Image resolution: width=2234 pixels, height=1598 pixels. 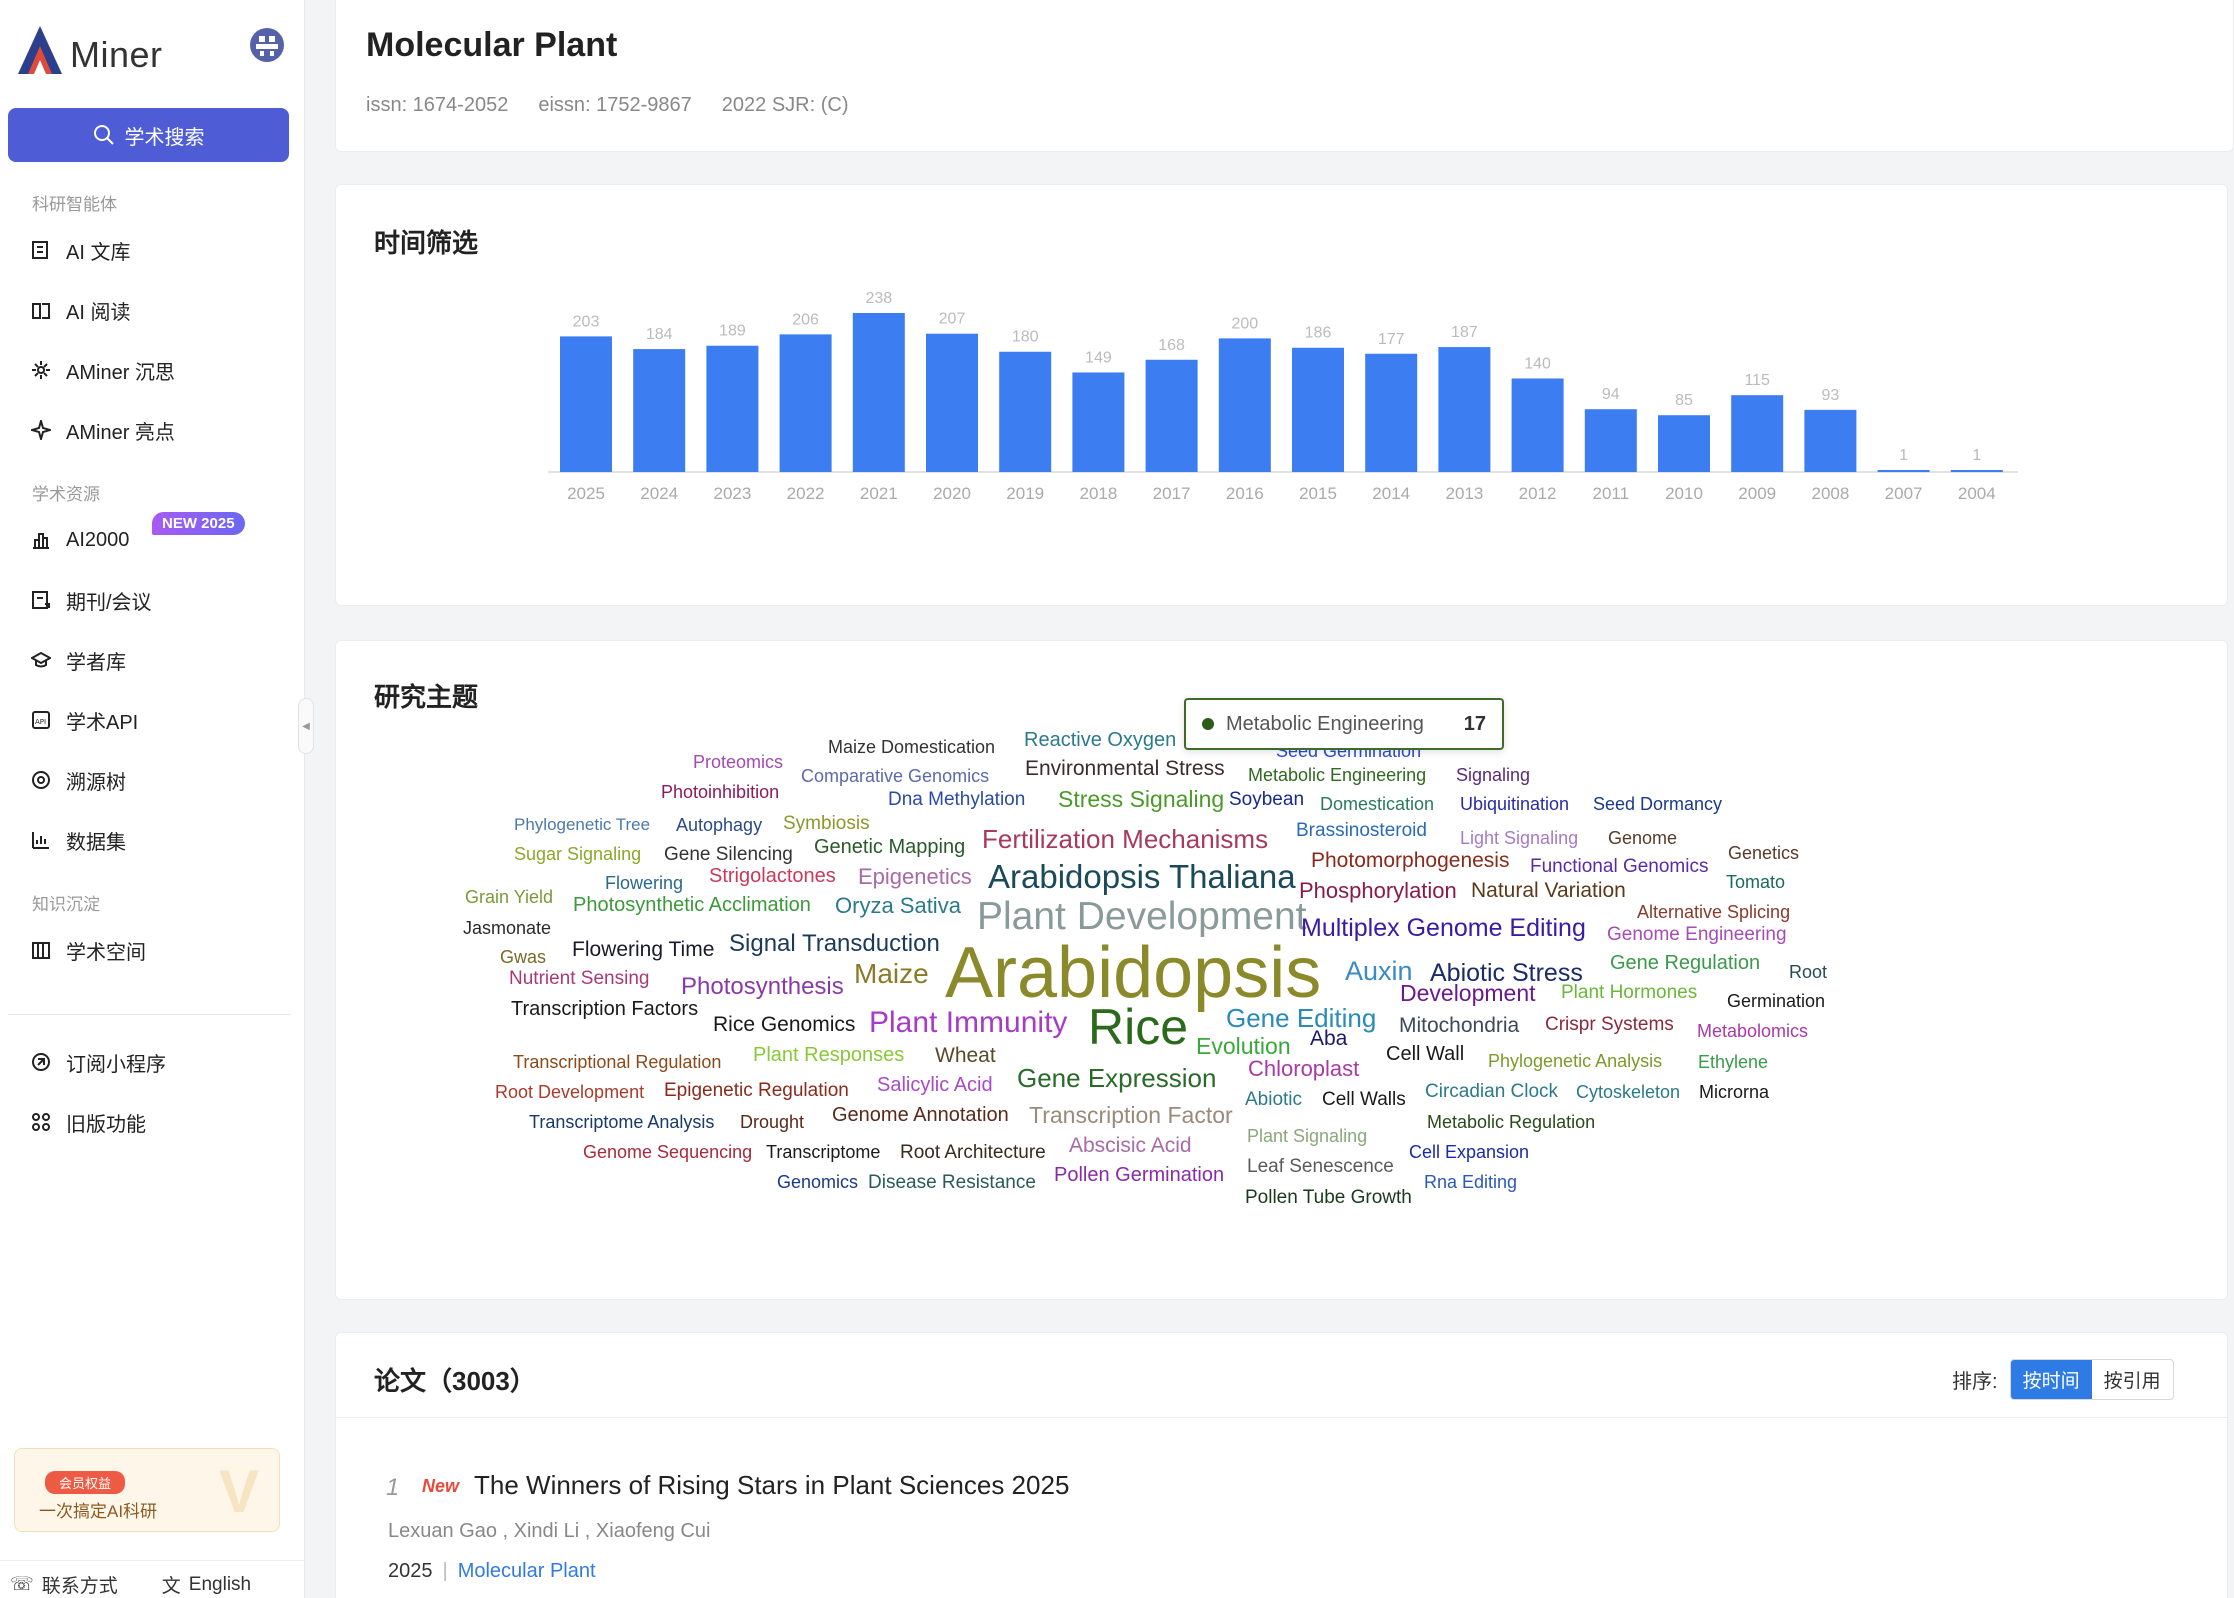 What do you see at coordinates (1243, 1046) in the screenshot?
I see `topic-word: Evolution` at bounding box center [1243, 1046].